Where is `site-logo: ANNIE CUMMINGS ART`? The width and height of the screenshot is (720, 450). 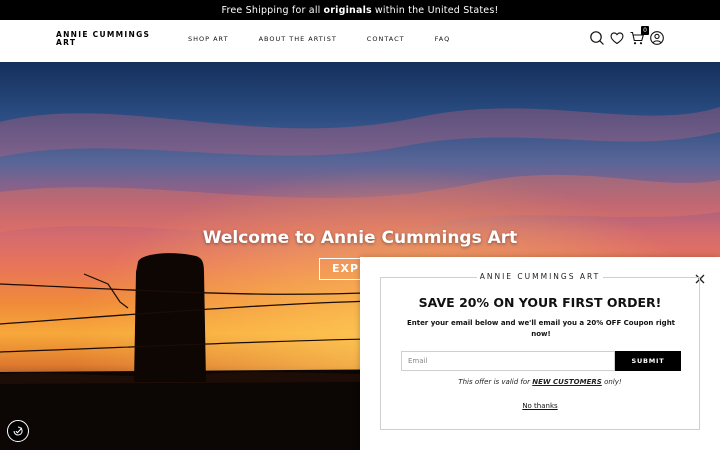 site-logo: ANNIE CUMMINGS ART is located at coordinates (106, 39).